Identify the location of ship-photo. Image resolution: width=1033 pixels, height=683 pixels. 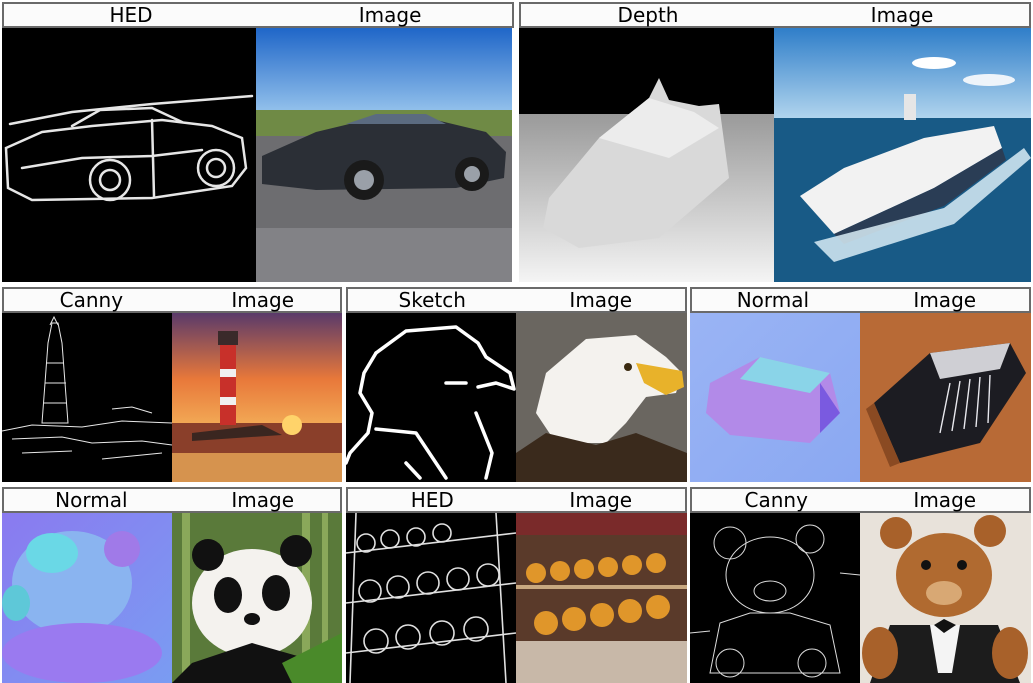
(902, 155).